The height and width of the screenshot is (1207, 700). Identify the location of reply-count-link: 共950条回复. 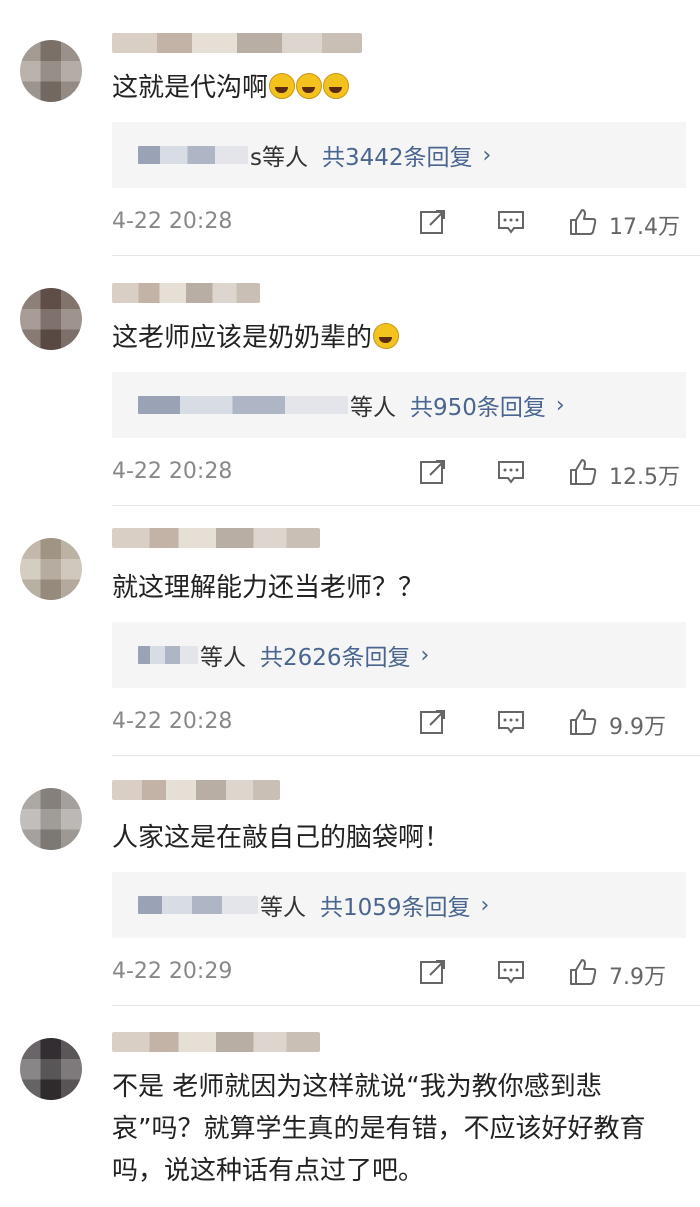
(478, 405).